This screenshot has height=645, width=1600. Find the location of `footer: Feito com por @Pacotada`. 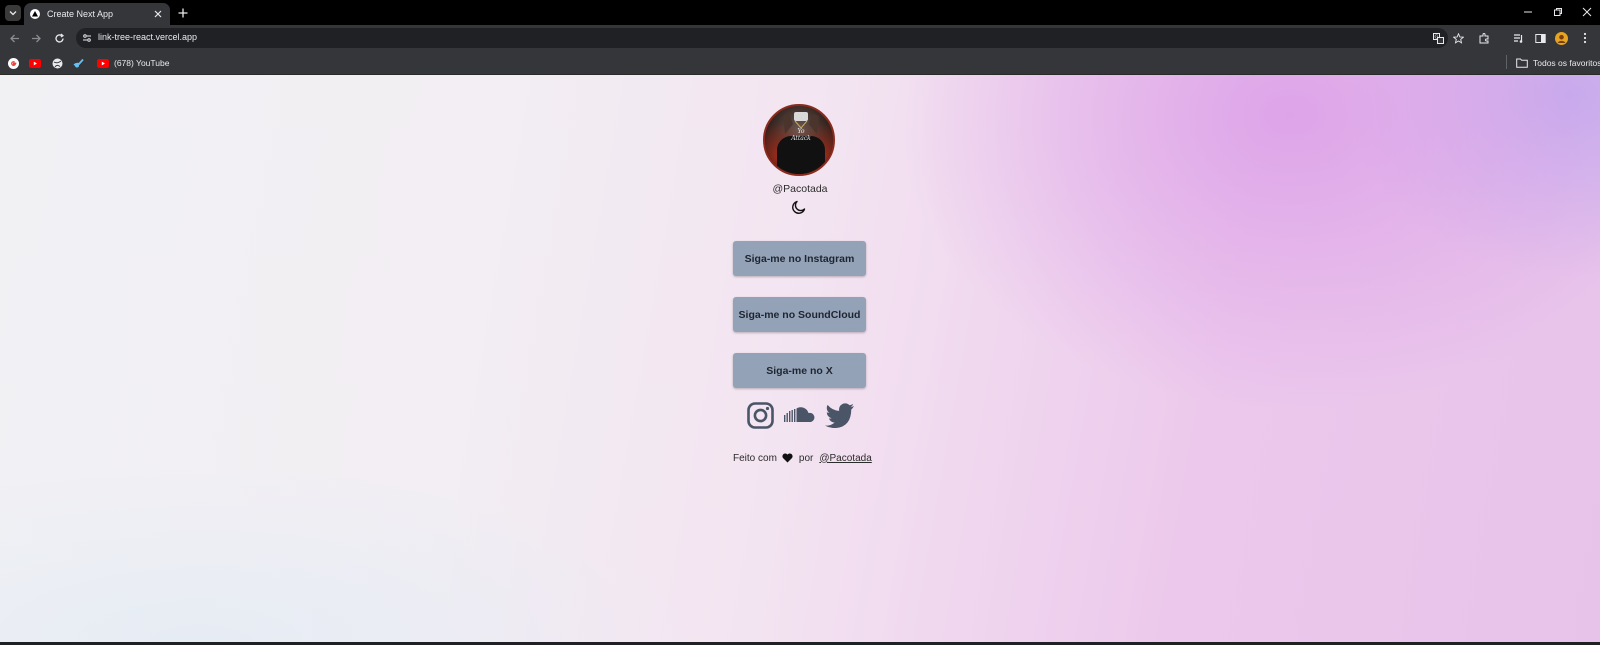

footer: Feito com por @Pacotada is located at coordinates (802, 458).